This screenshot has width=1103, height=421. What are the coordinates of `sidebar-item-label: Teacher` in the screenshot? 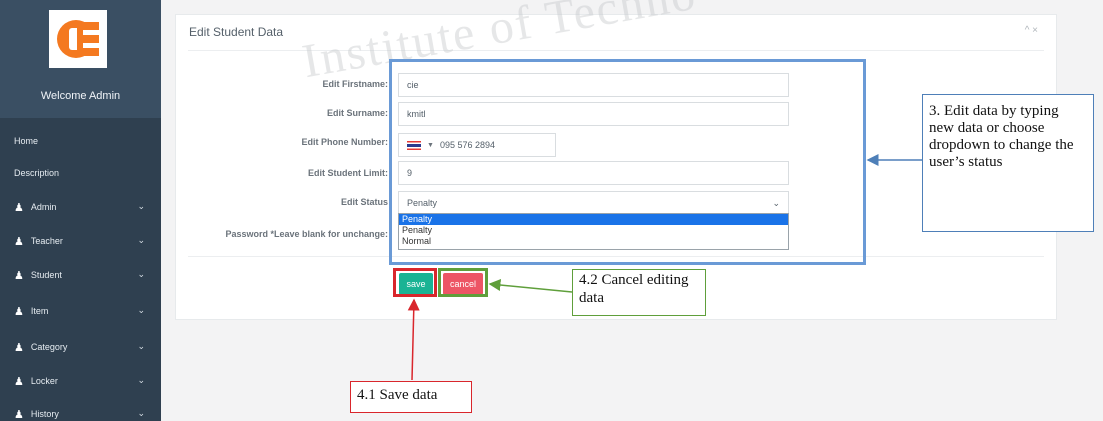 It's located at (46, 241).